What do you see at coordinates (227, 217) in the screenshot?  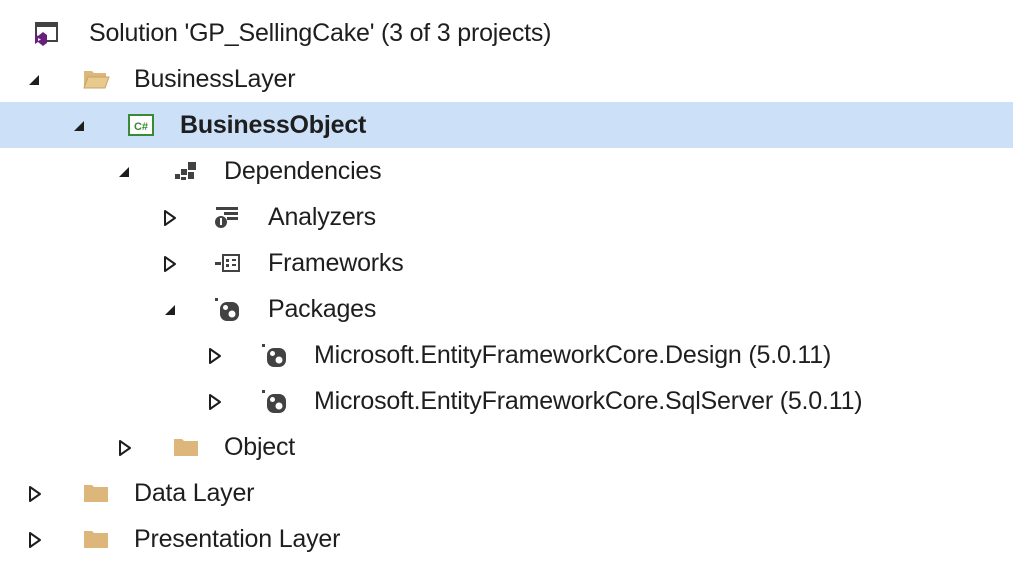 I see `analyzers-icon` at bounding box center [227, 217].